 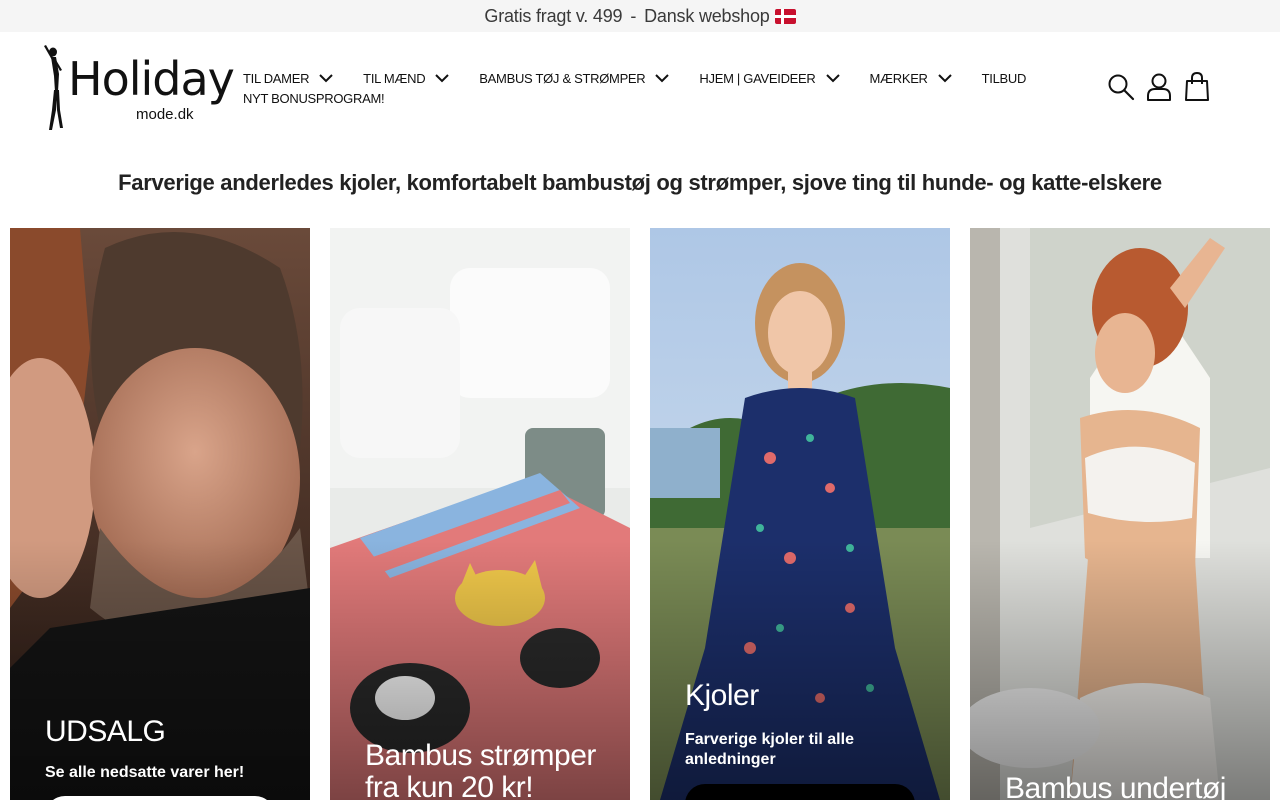 I want to click on card-title: Bambus strømper fra kun 20 kr!, so click(x=480, y=769).